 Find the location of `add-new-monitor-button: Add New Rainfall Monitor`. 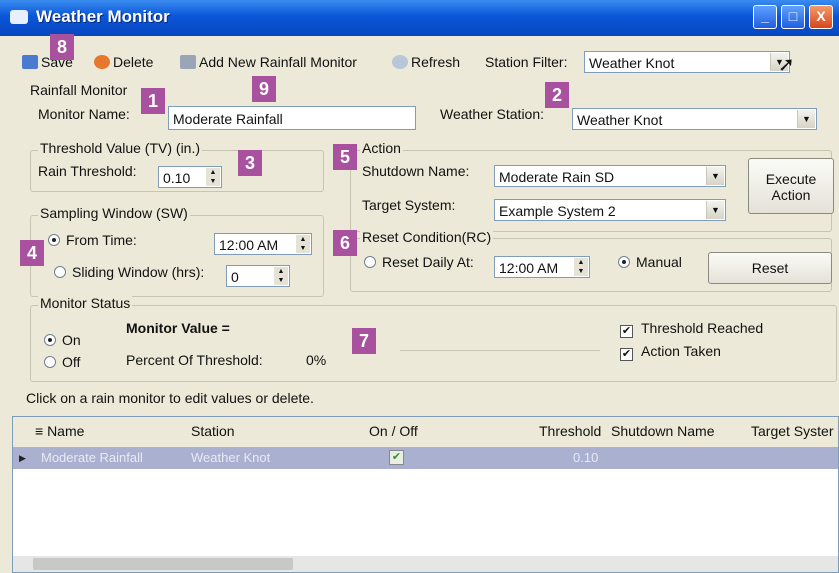

add-new-monitor-button: Add New Rainfall Monitor is located at coordinates (268, 62).